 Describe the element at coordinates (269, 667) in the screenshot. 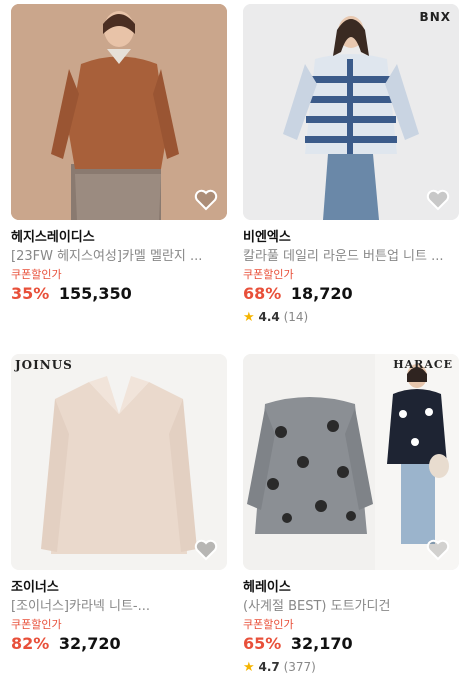

I see `rating-value: 4.7` at that location.